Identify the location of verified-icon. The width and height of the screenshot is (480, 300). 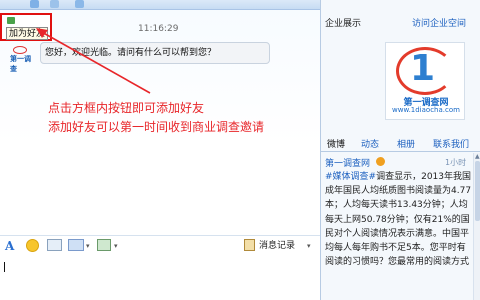
(380, 161).